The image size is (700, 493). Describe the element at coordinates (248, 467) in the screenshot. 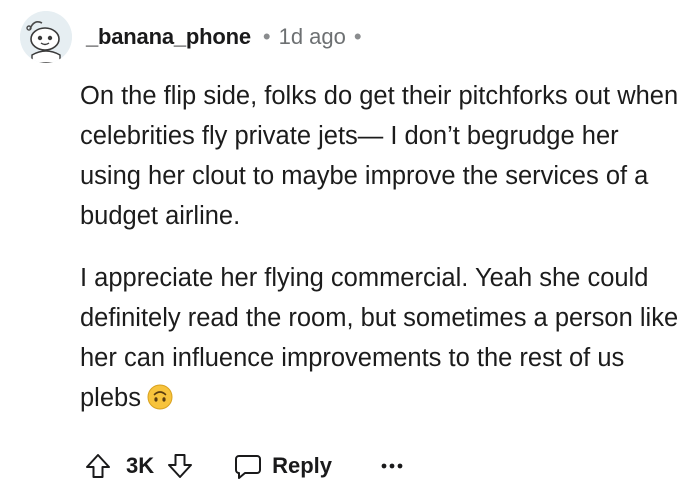

I see `speech-bubble-icon` at that location.